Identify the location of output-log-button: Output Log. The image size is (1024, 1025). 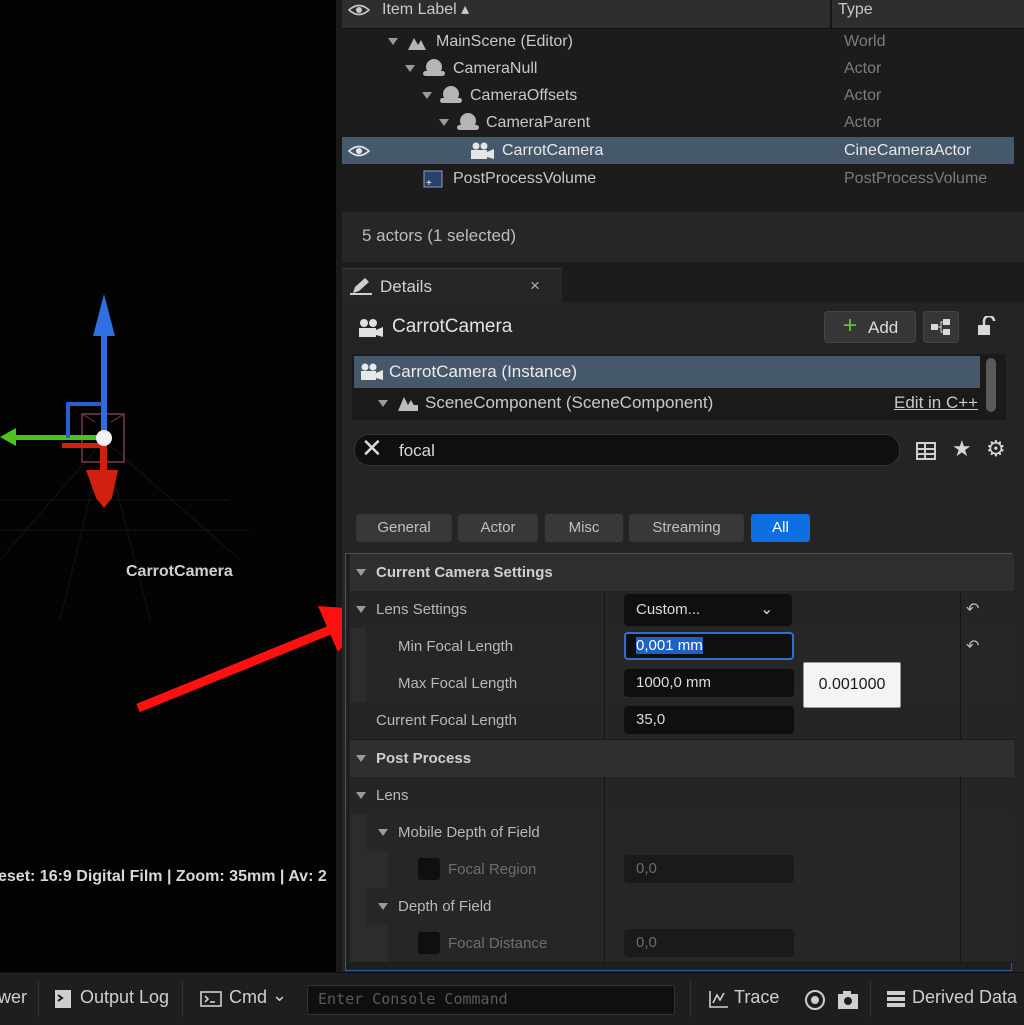
(124, 997).